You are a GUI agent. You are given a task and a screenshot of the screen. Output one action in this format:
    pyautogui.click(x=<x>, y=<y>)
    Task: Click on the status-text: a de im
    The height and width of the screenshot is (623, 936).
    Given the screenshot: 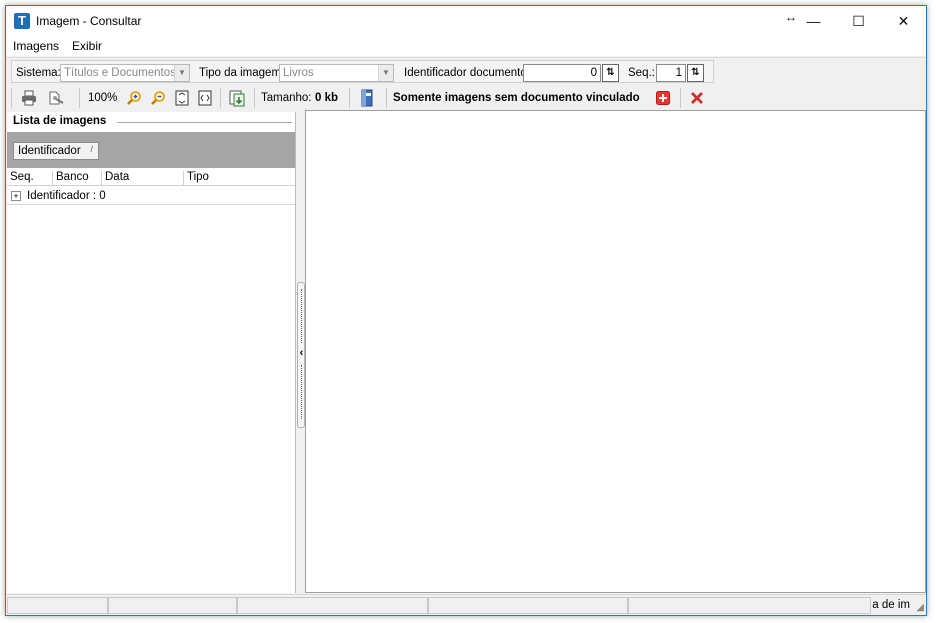 What is the action you would take?
    pyautogui.click(x=891, y=605)
    